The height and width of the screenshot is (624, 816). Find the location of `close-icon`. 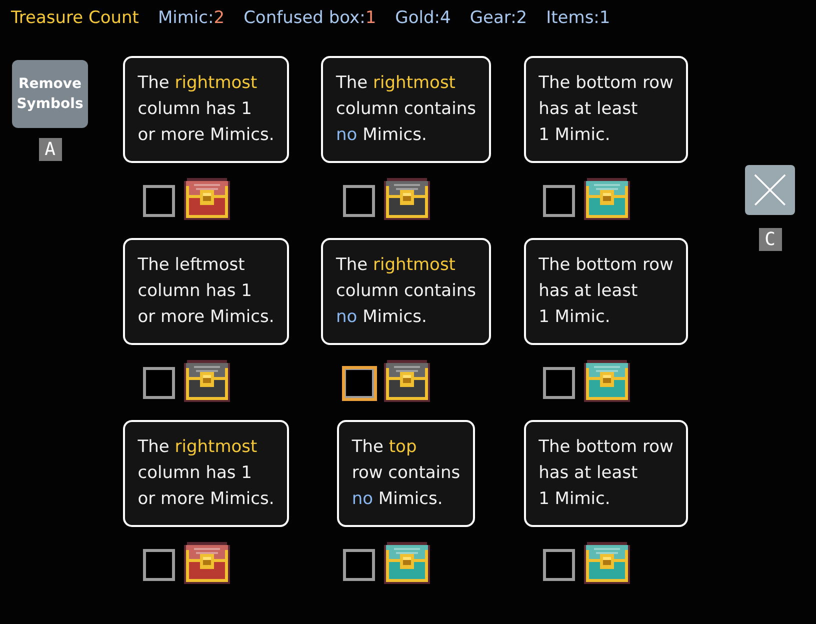

close-icon is located at coordinates (770, 190).